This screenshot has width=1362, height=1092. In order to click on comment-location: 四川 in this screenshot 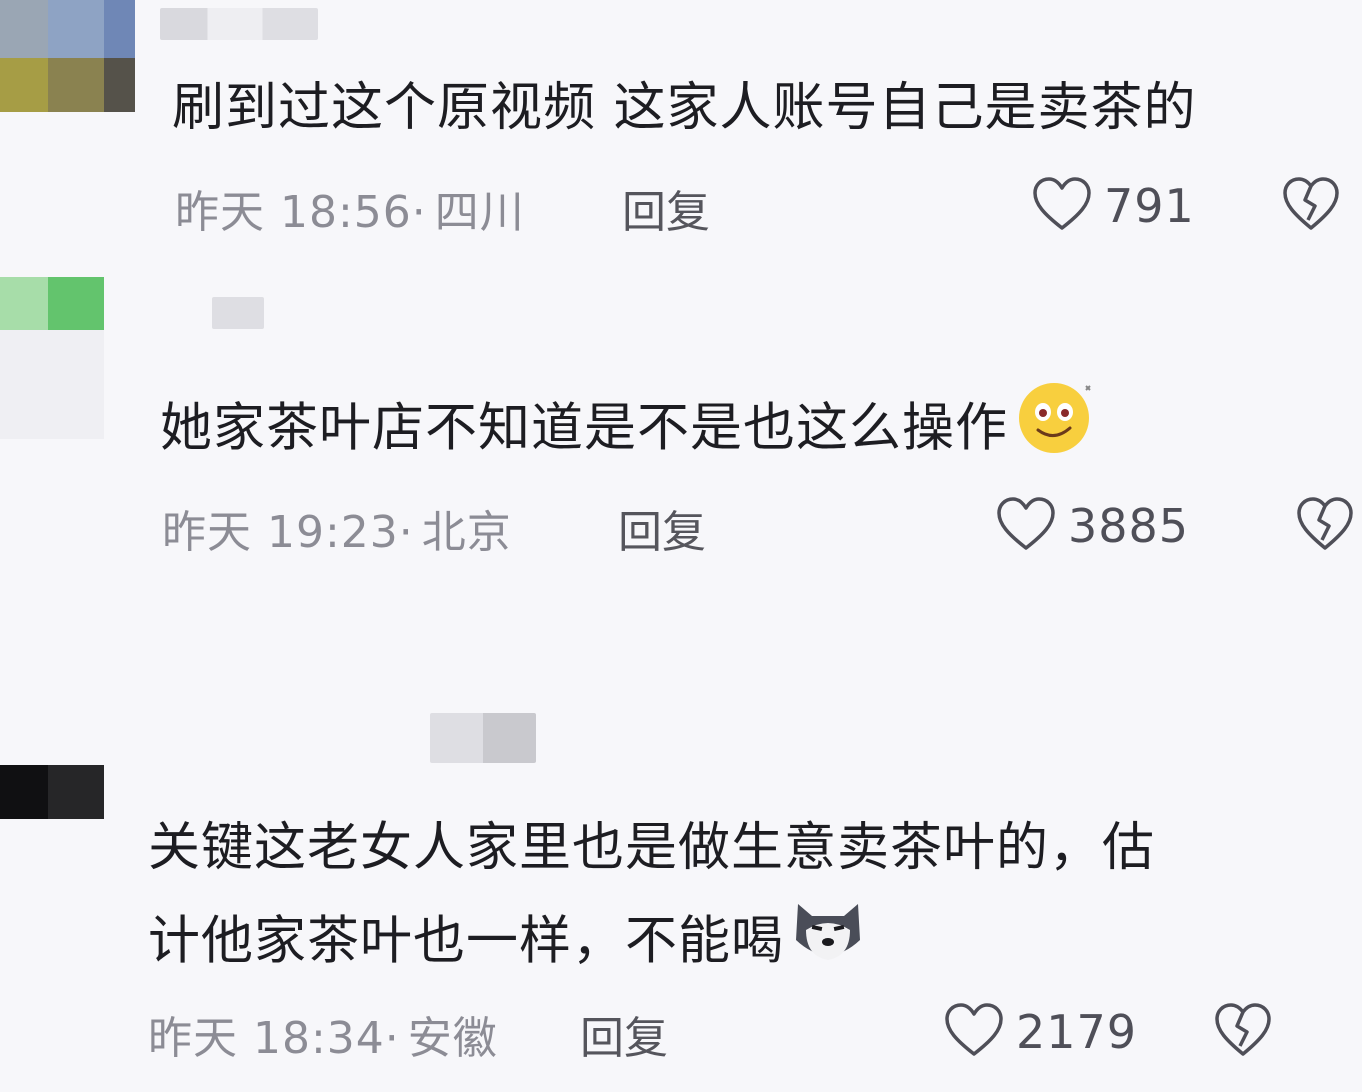, I will do `click(479, 212)`.